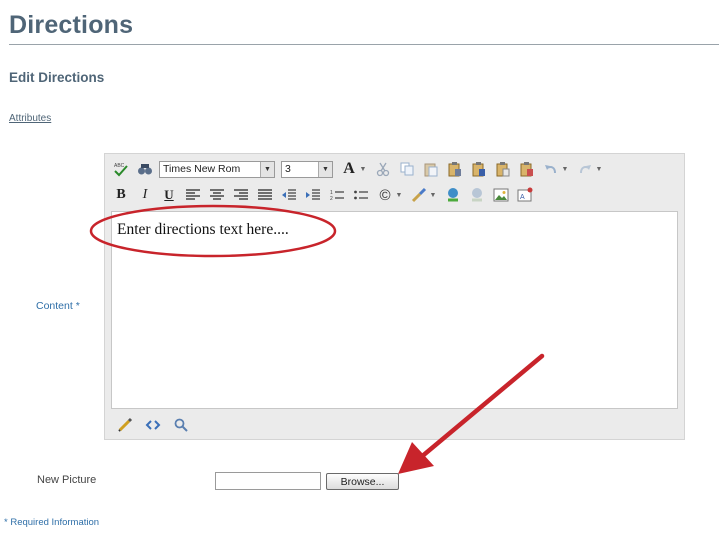 The image size is (719, 533). What do you see at coordinates (551, 169) in the screenshot?
I see `undo-icon` at bounding box center [551, 169].